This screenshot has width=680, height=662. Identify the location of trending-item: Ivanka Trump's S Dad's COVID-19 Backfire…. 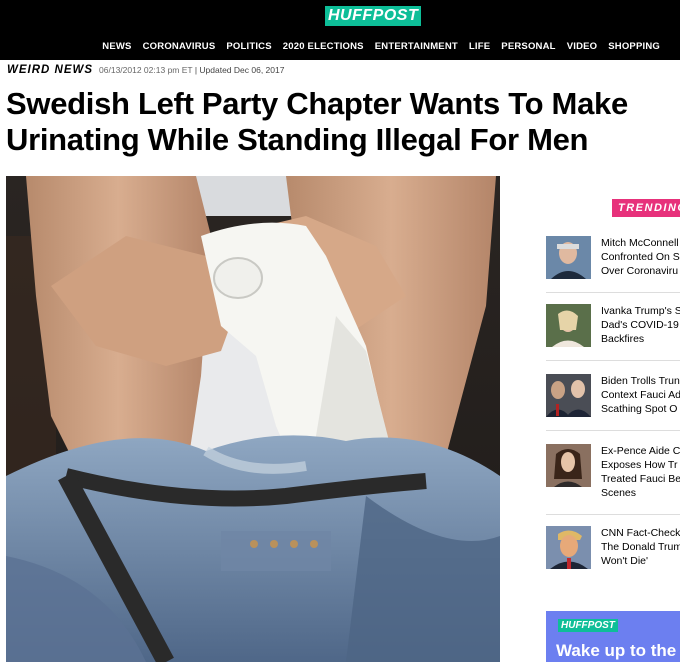
(613, 325).